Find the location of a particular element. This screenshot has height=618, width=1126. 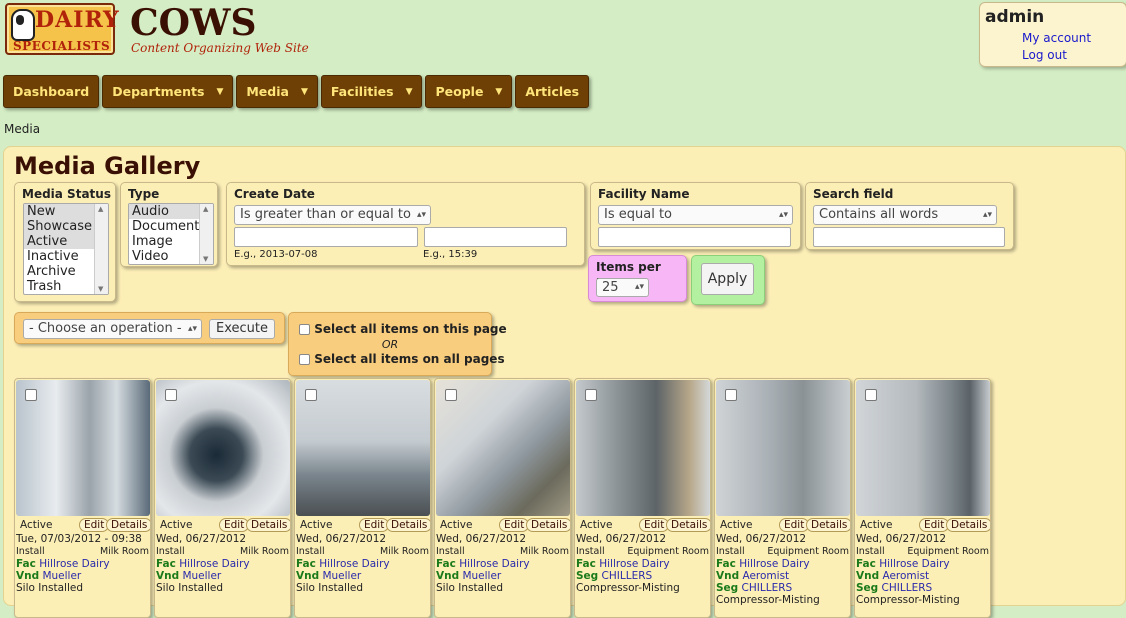

apply-box: Apply is located at coordinates (728, 280).